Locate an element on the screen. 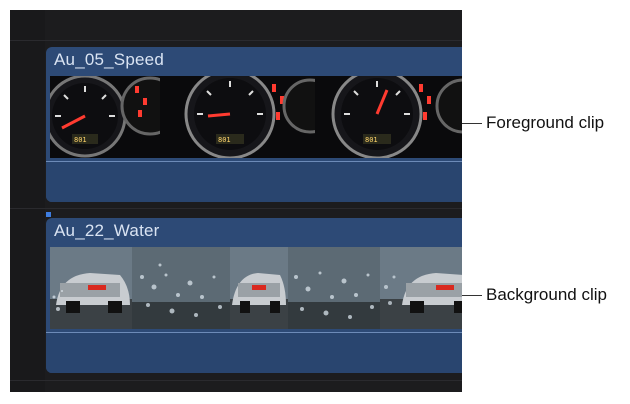 The image size is (630, 404). timeline-left-gutter is located at coordinates (27, 201).